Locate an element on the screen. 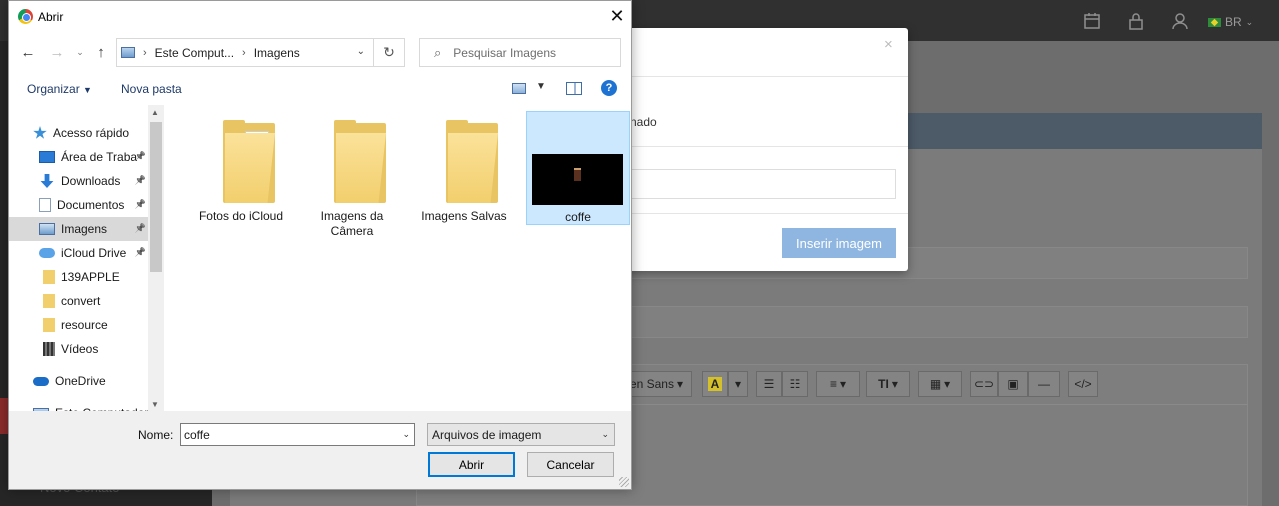  sidebar-item-este-computador: Este Computador is located at coordinates (78, 406).